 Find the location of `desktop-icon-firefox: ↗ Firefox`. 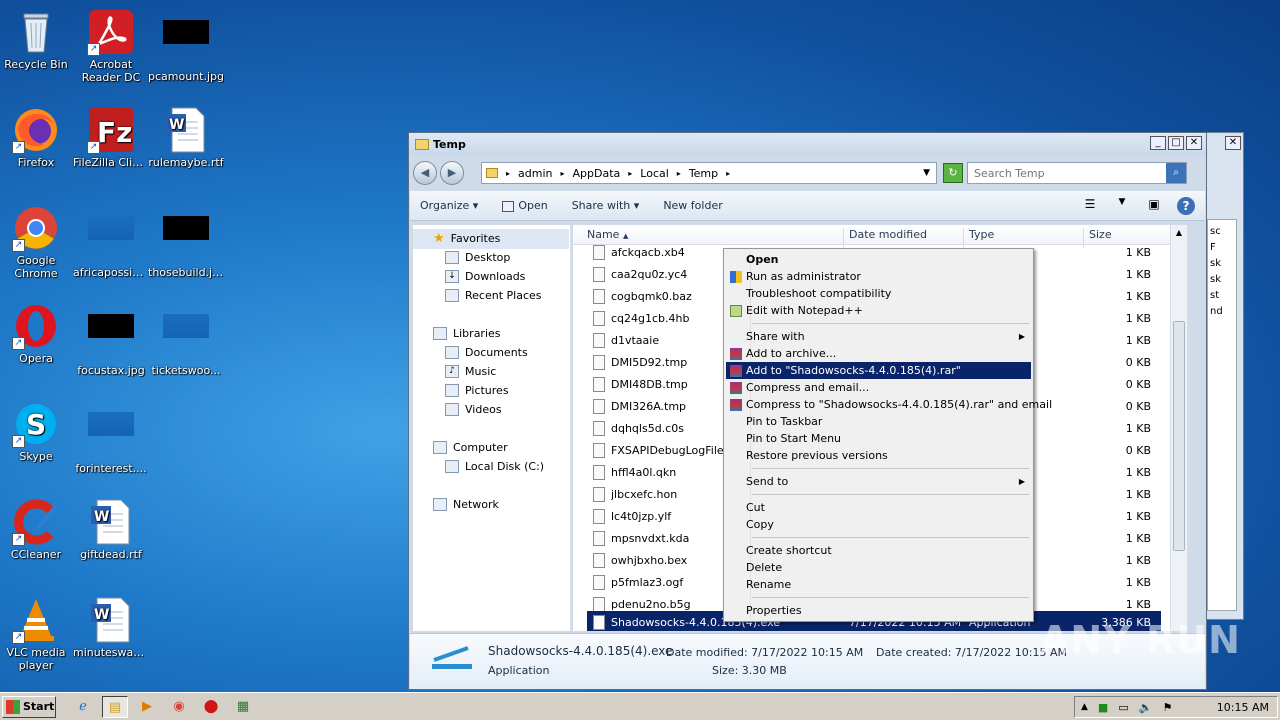

desktop-icon-firefox: ↗ Firefox is located at coordinates (37, 137).